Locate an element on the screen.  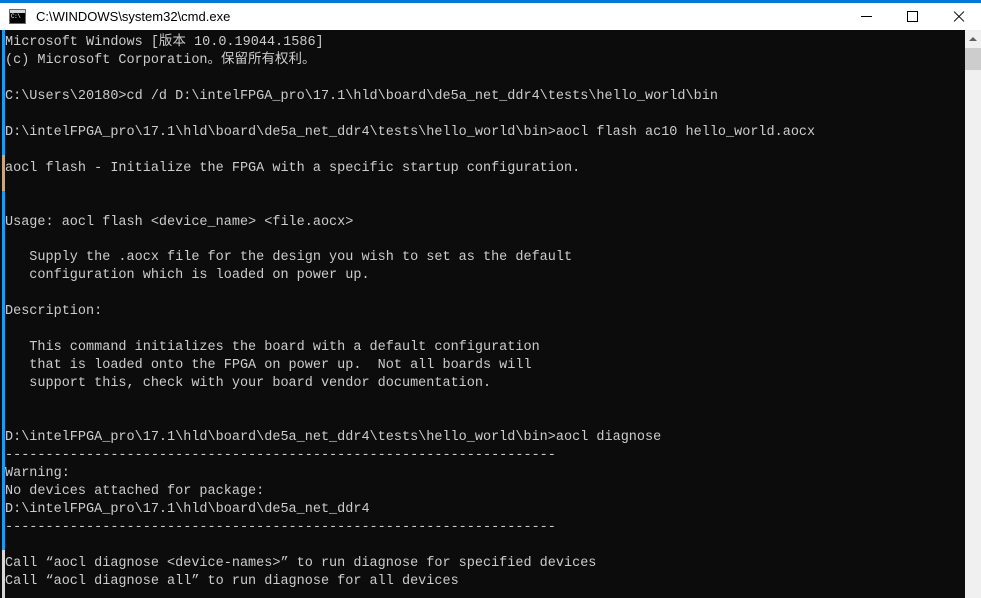
vertical-scrollbar is located at coordinates (972, 314).